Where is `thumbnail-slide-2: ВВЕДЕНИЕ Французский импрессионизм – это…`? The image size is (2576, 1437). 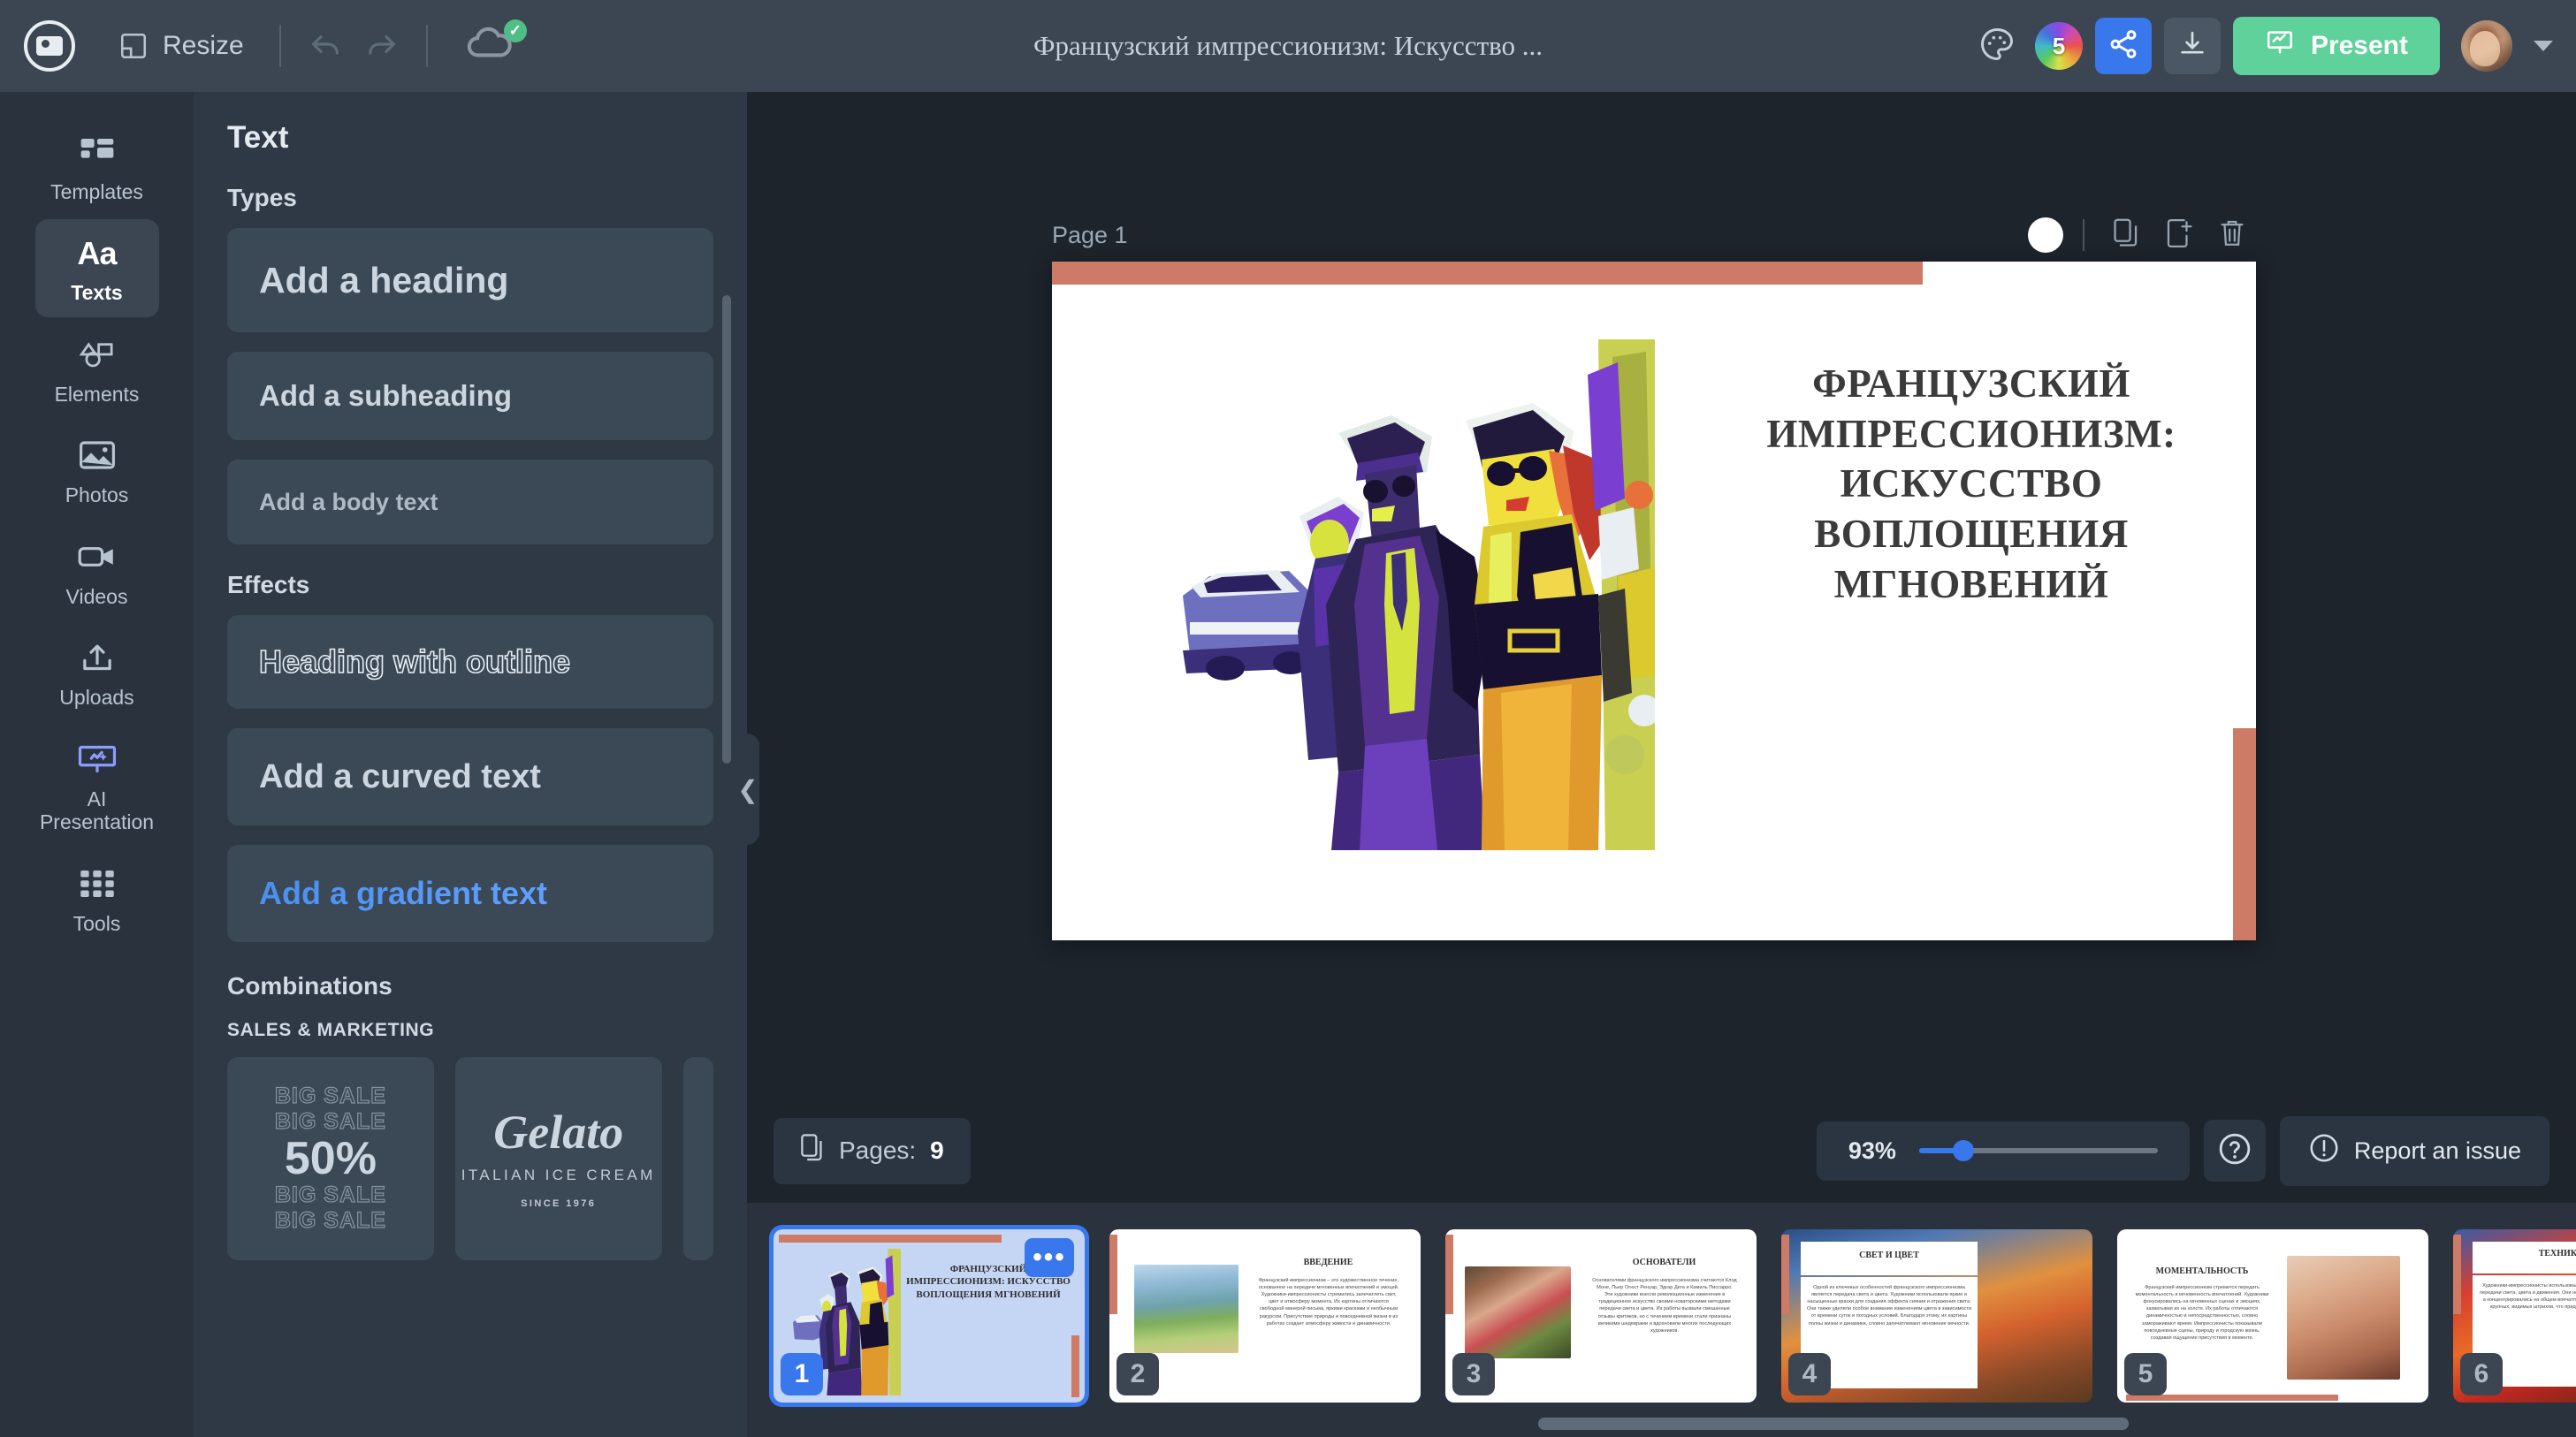 thumbnail-slide-2: ВВЕДЕНИЕ Французский импрессионизм – это… is located at coordinates (1265, 1316).